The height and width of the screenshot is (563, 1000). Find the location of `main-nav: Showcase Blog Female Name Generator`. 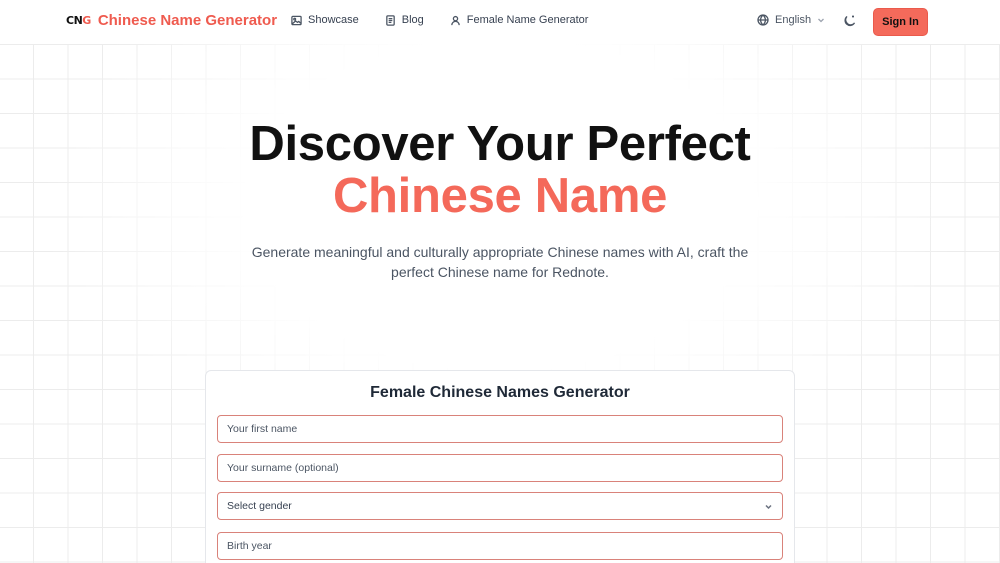

main-nav: Showcase Blog Female Name Generator is located at coordinates (439, 20).